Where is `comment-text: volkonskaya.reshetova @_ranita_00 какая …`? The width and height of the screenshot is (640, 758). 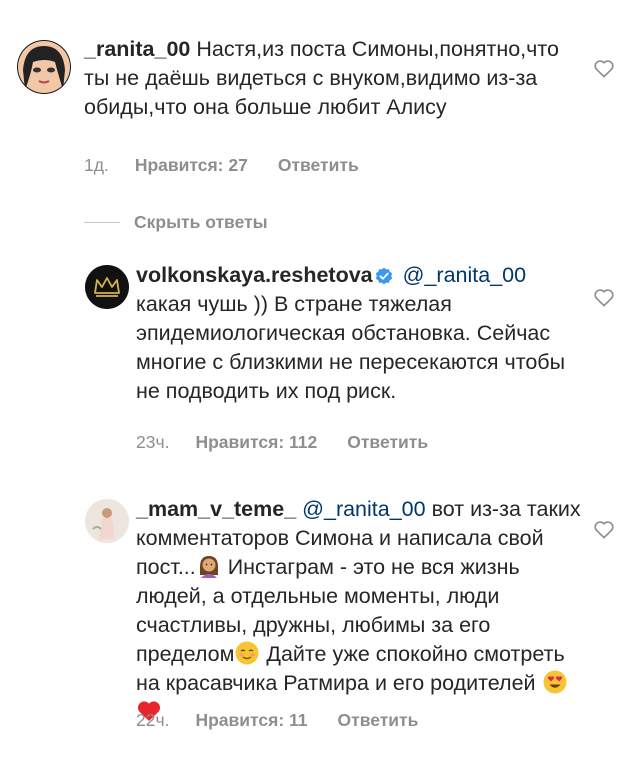 comment-text: volkonskaya.reshetova @_ranita_00 какая … is located at coordinates (356, 333).